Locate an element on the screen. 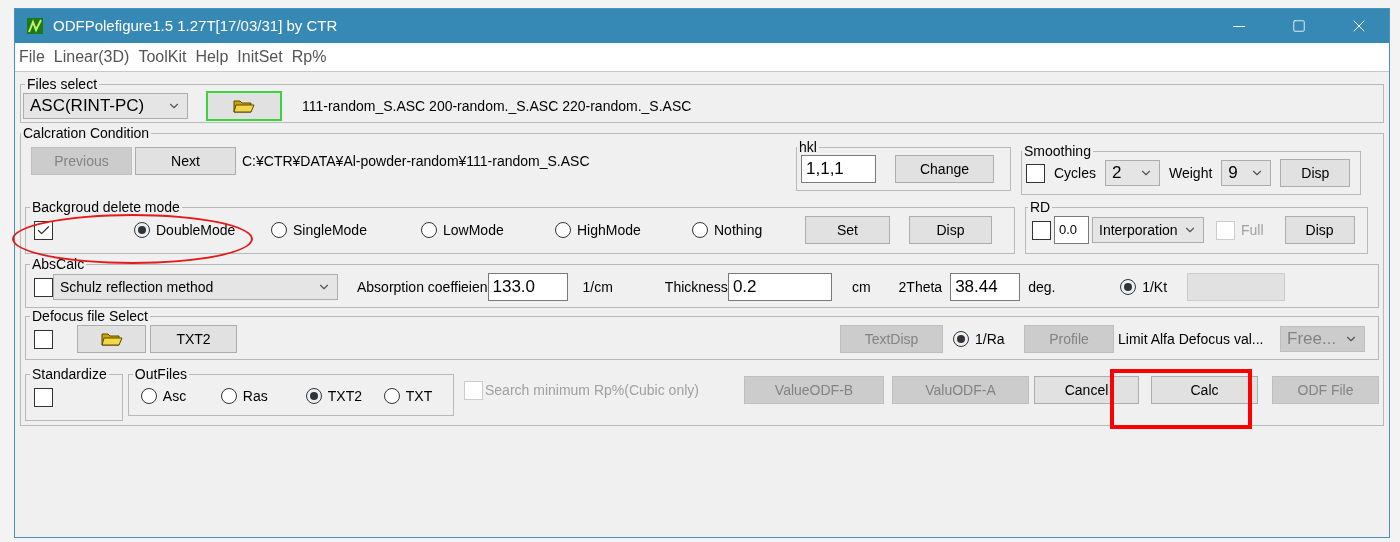  set-button: Set is located at coordinates (847, 230).